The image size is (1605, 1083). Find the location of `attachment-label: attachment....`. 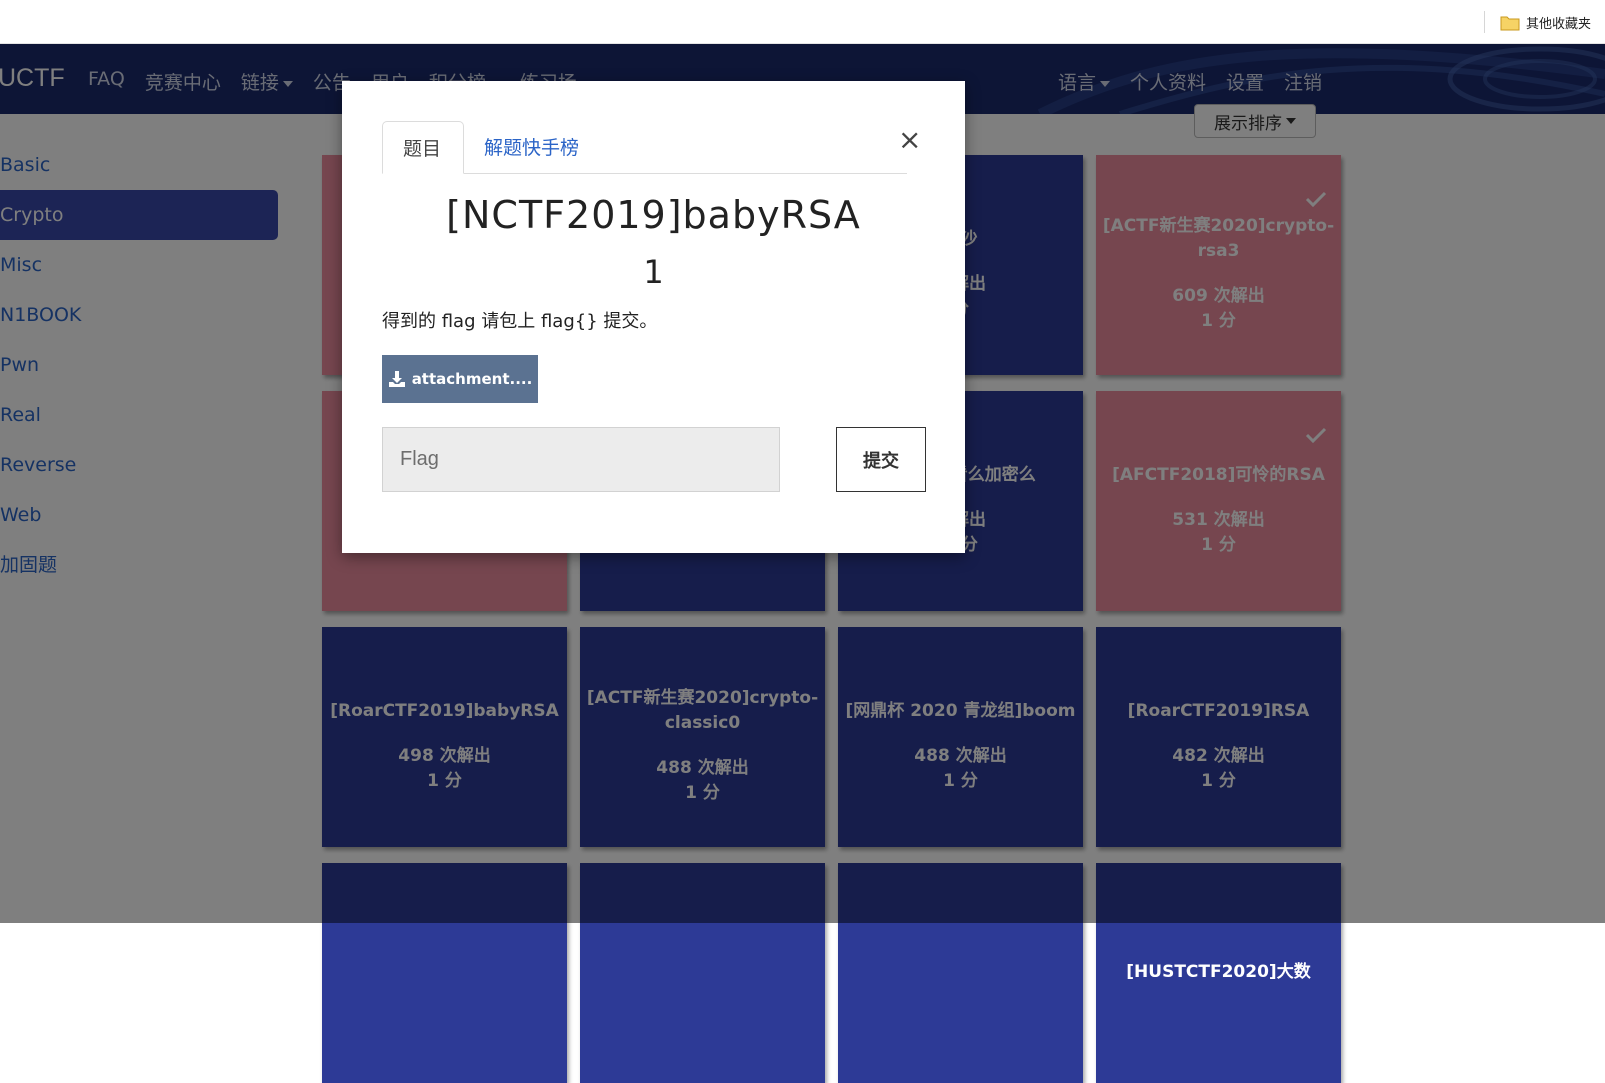

attachment-label: attachment.... is located at coordinates (472, 379).